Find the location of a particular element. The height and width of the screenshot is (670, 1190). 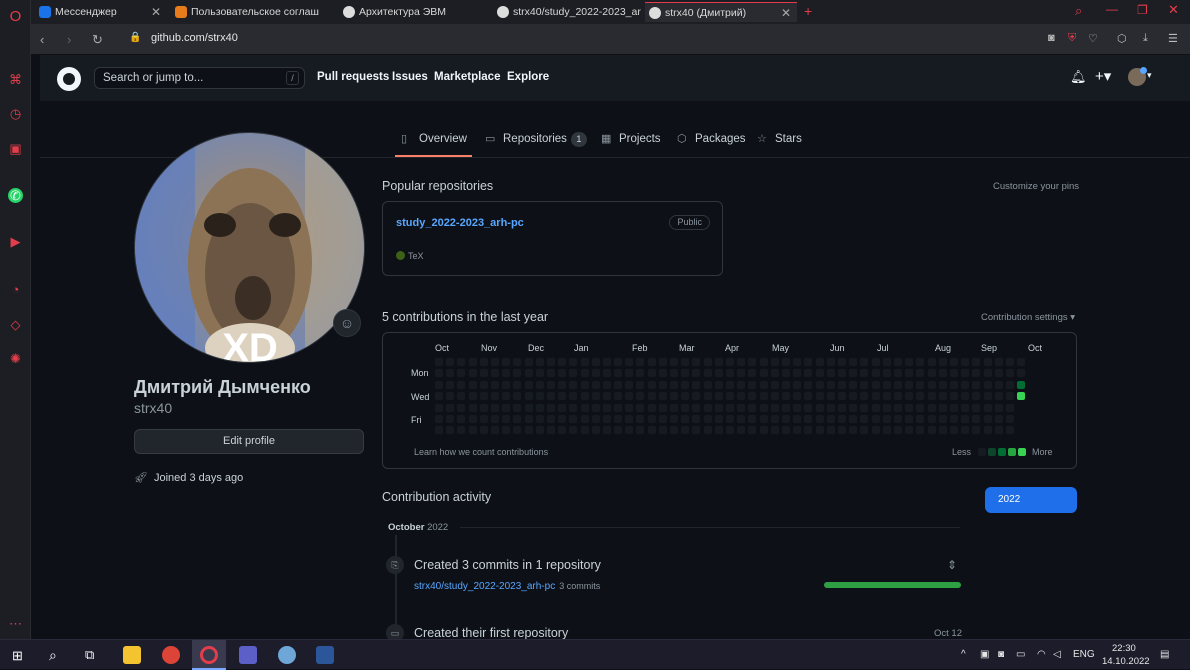

year-2022-button: 2022 is located at coordinates (1031, 500).